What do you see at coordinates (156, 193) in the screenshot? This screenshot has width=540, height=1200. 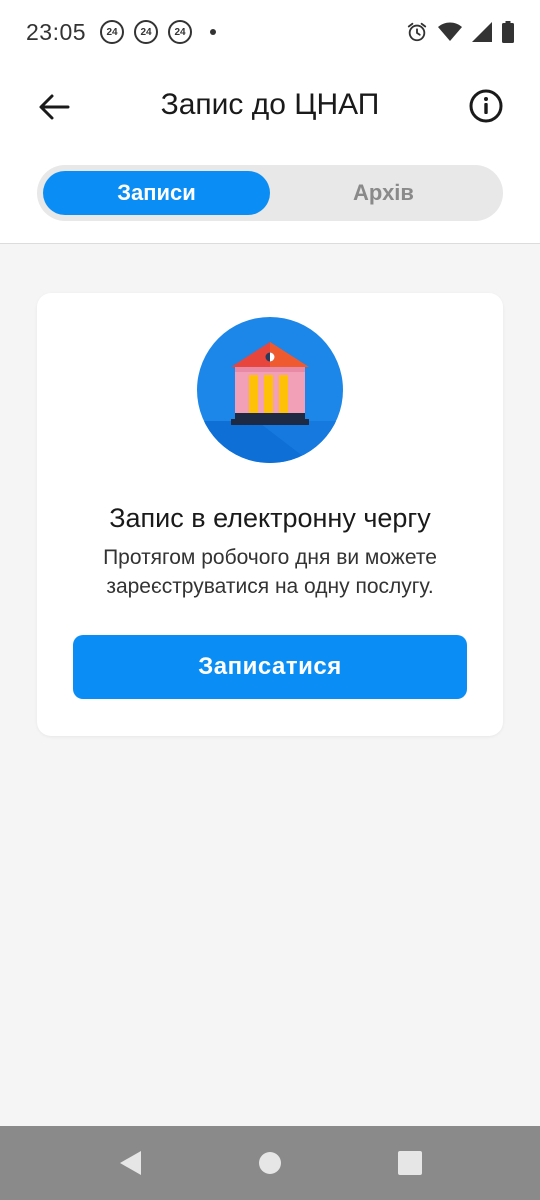 I see `tab-records: Записи` at bounding box center [156, 193].